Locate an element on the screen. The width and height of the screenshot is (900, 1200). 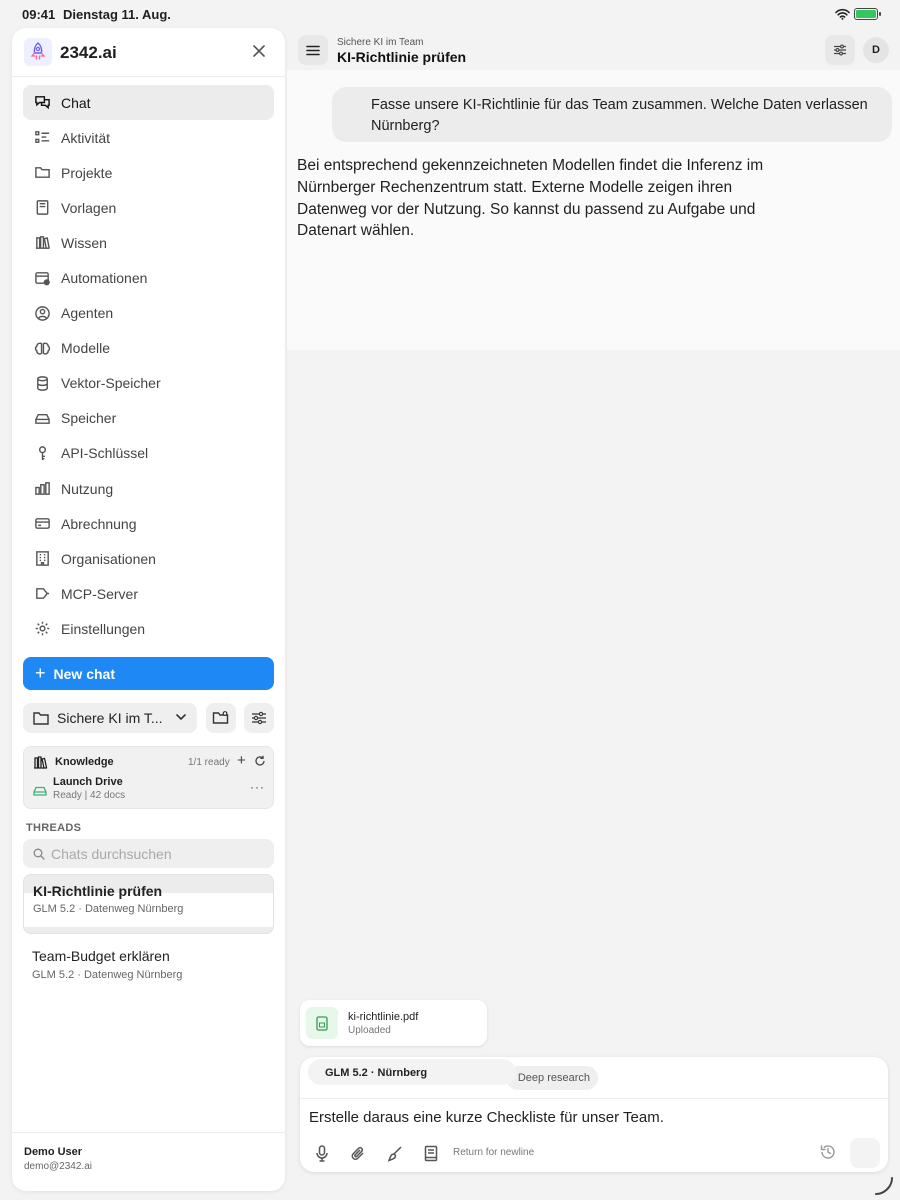
prompt-library-button is located at coordinates (431, 1153).